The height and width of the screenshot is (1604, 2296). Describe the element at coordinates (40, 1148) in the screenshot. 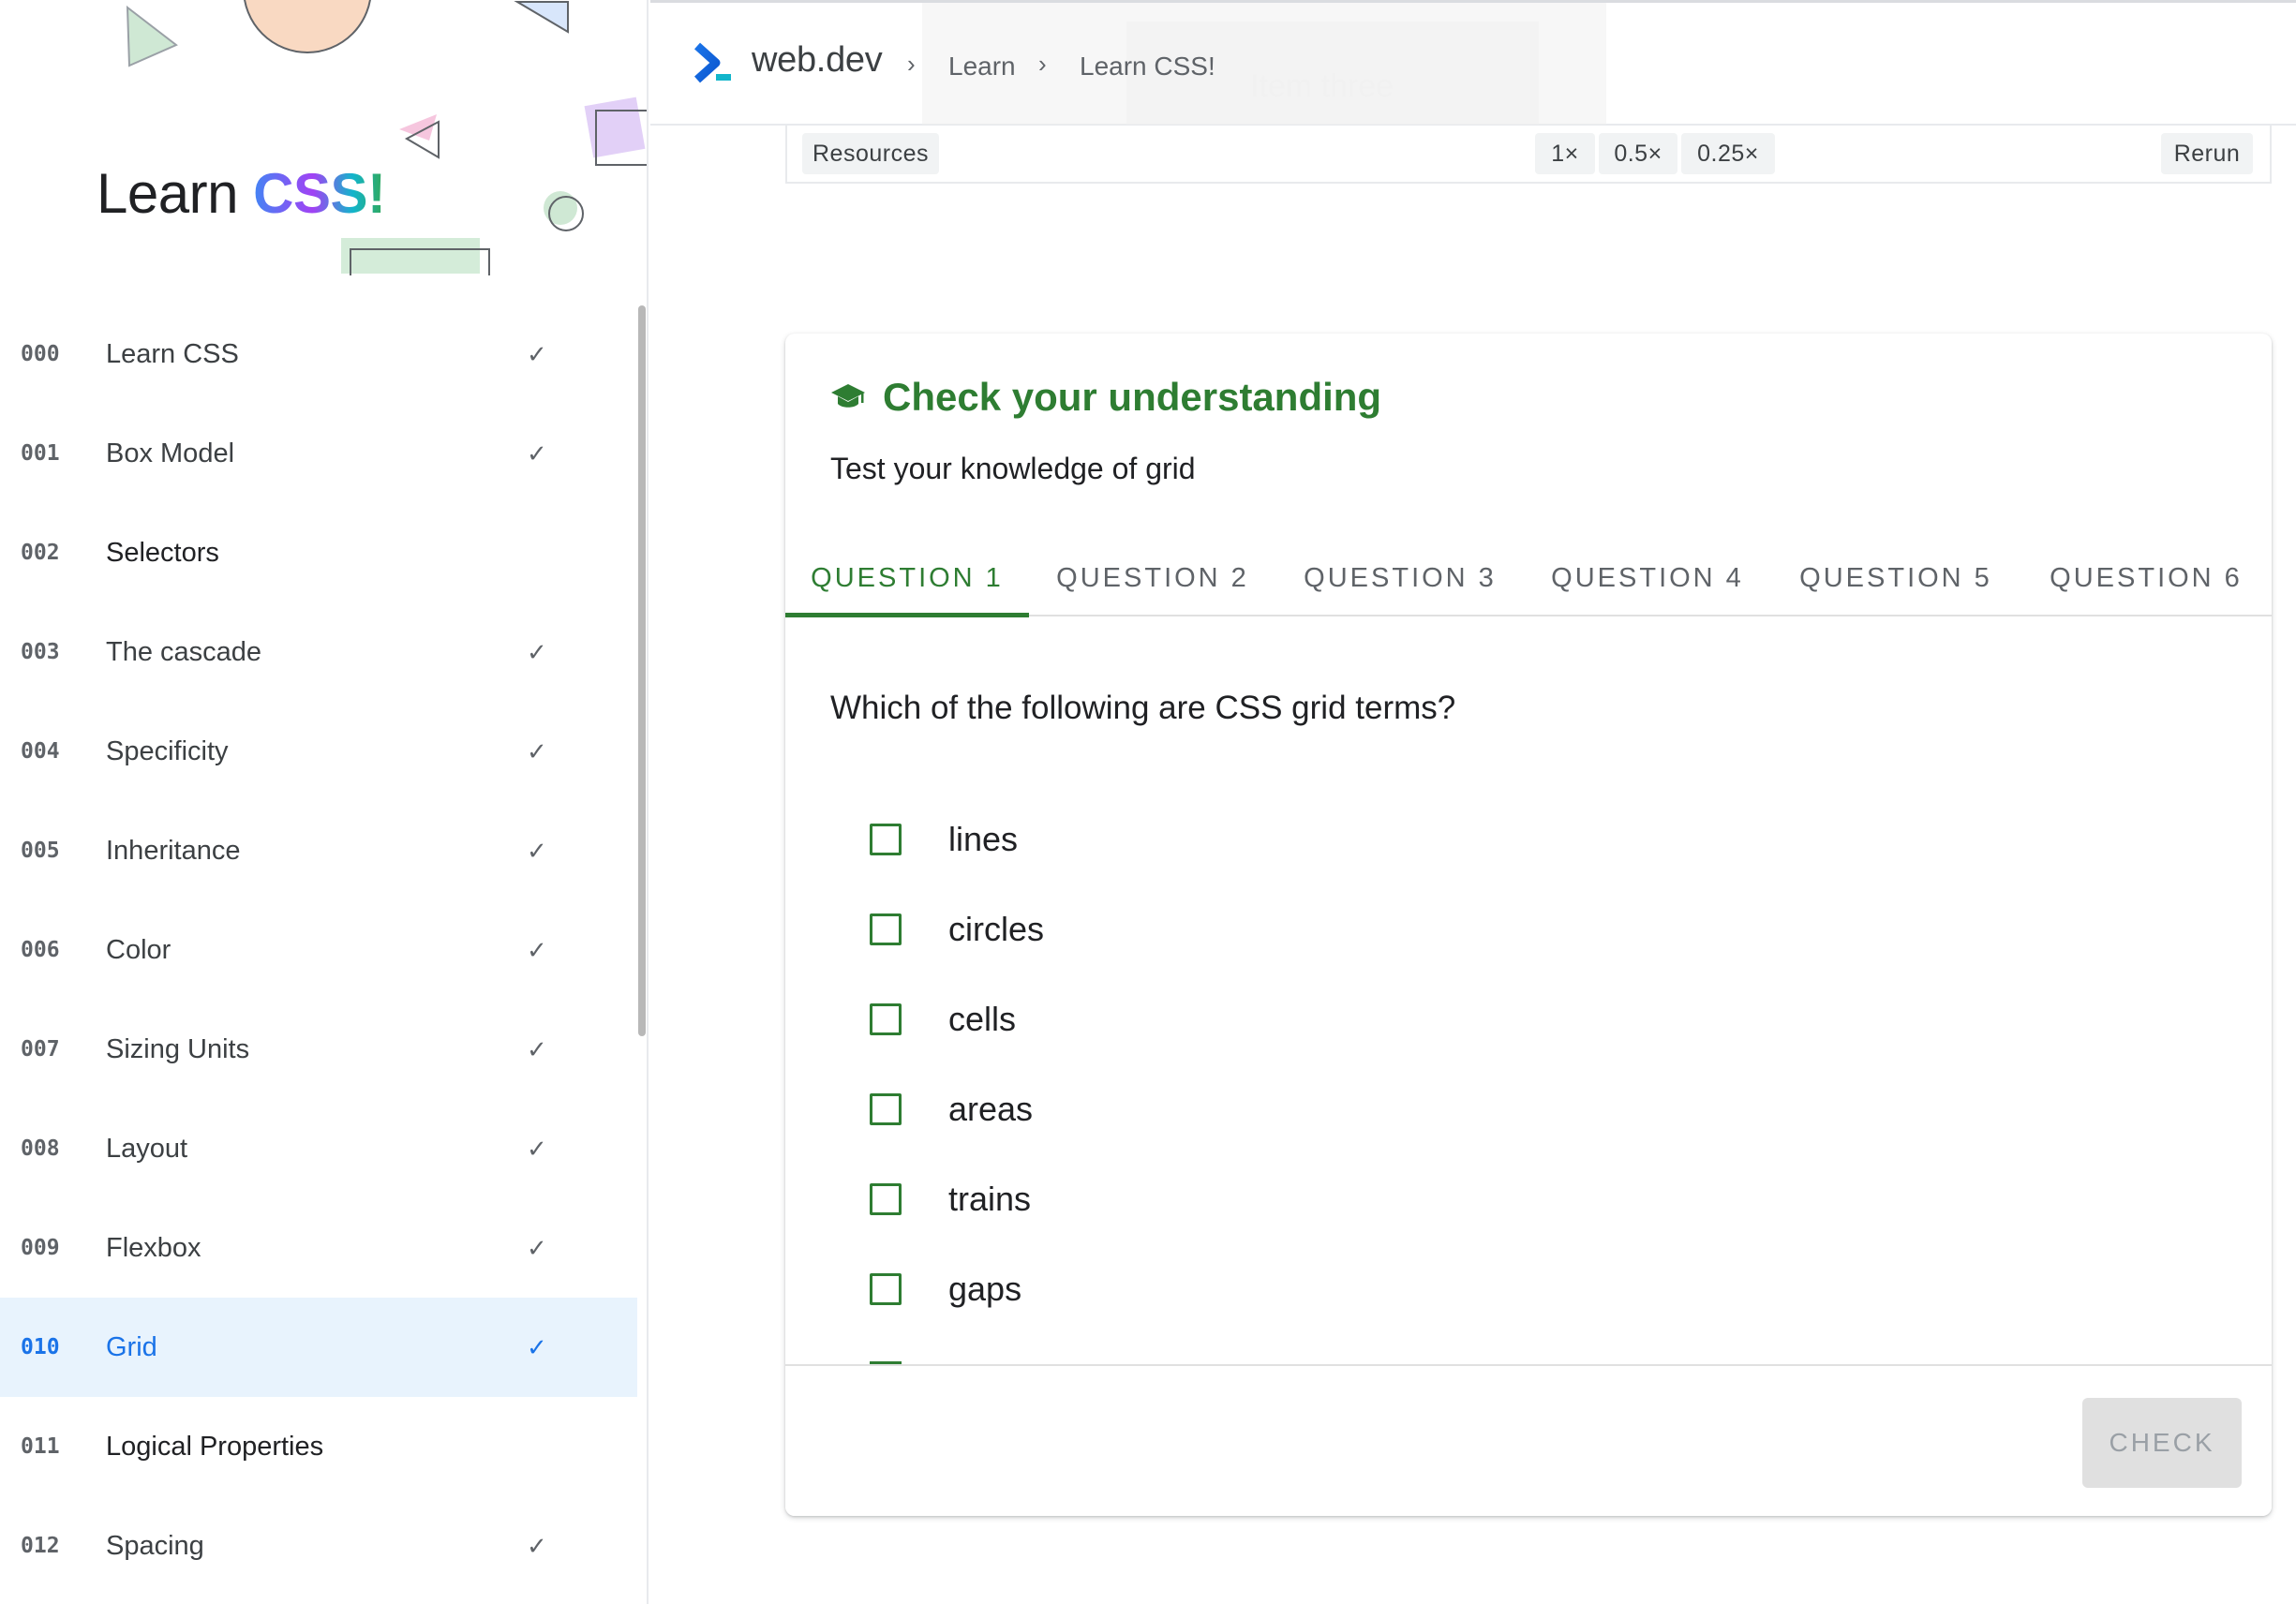

I see `module-number: 008` at that location.